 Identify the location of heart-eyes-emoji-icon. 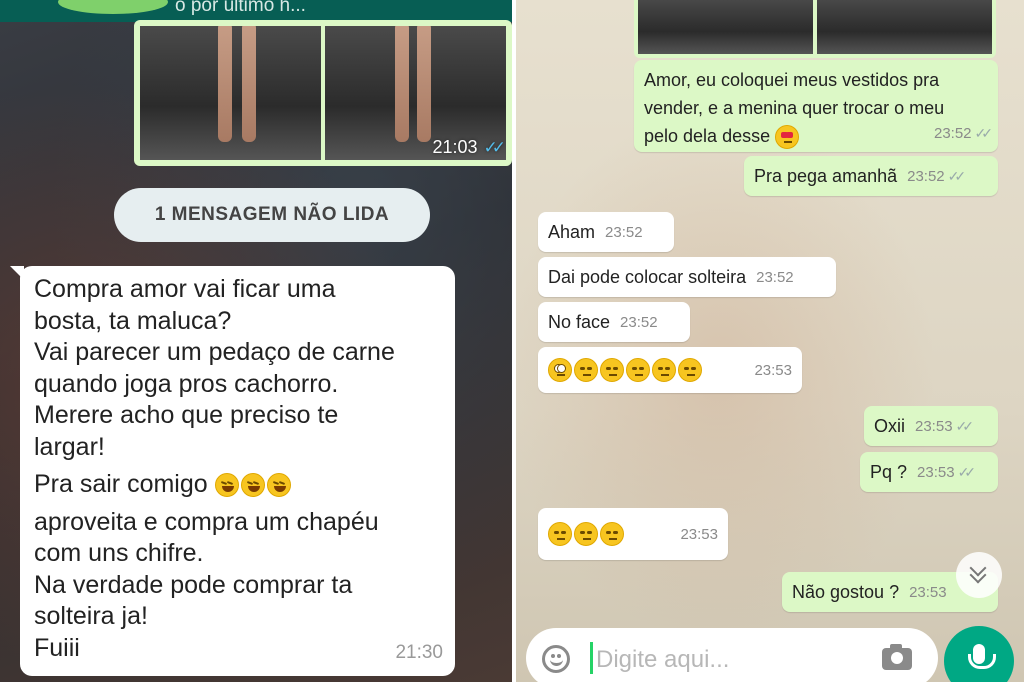
(787, 137).